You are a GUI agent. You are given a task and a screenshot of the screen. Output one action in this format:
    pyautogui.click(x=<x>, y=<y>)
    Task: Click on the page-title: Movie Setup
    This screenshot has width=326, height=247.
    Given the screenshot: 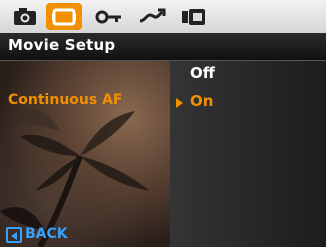 What is the action you would take?
    pyautogui.click(x=62, y=45)
    